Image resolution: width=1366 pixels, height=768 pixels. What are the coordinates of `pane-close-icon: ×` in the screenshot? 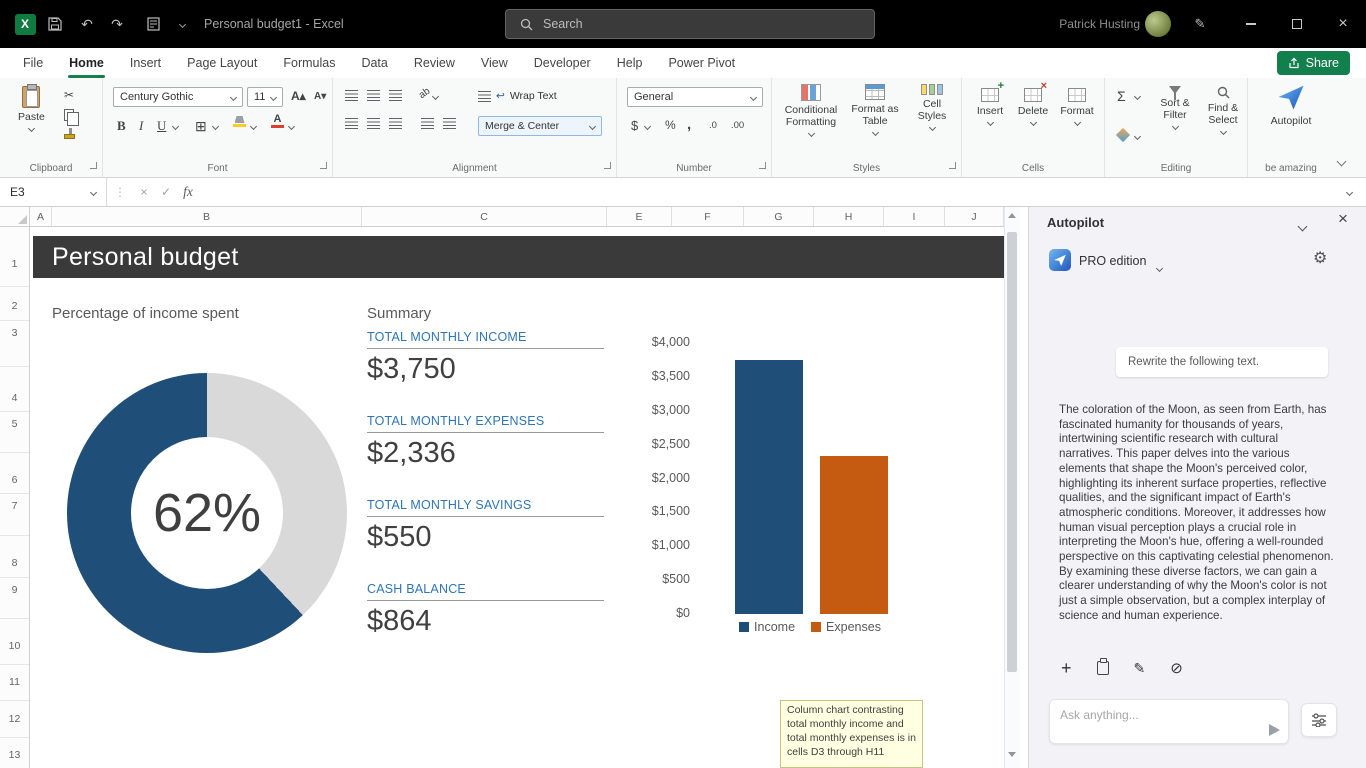 It's located at (1343, 219).